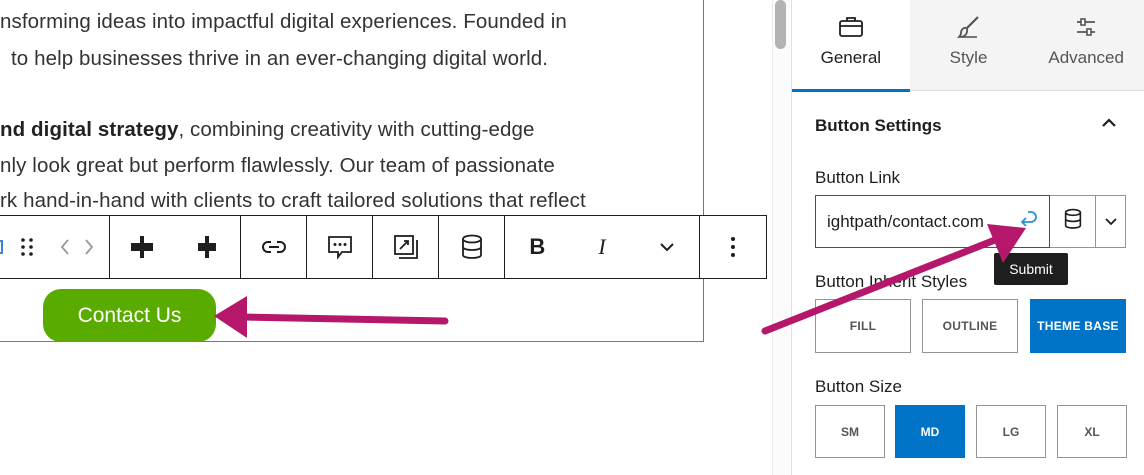 Image resolution: width=1144 pixels, height=475 pixels. What do you see at coordinates (1078, 326) in the screenshot?
I see `style-theme-base-button: THEME BASE` at bounding box center [1078, 326].